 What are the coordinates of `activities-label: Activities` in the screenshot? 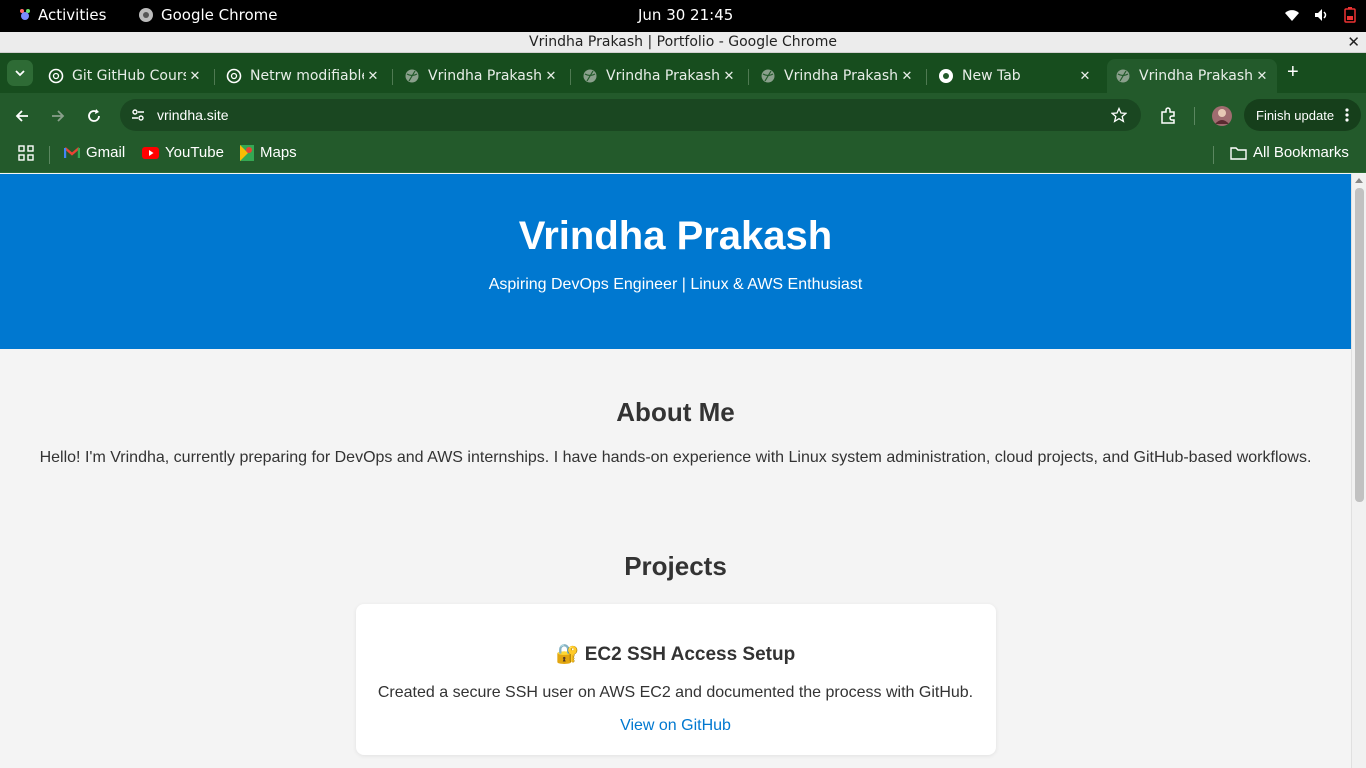 It's located at (72, 15).